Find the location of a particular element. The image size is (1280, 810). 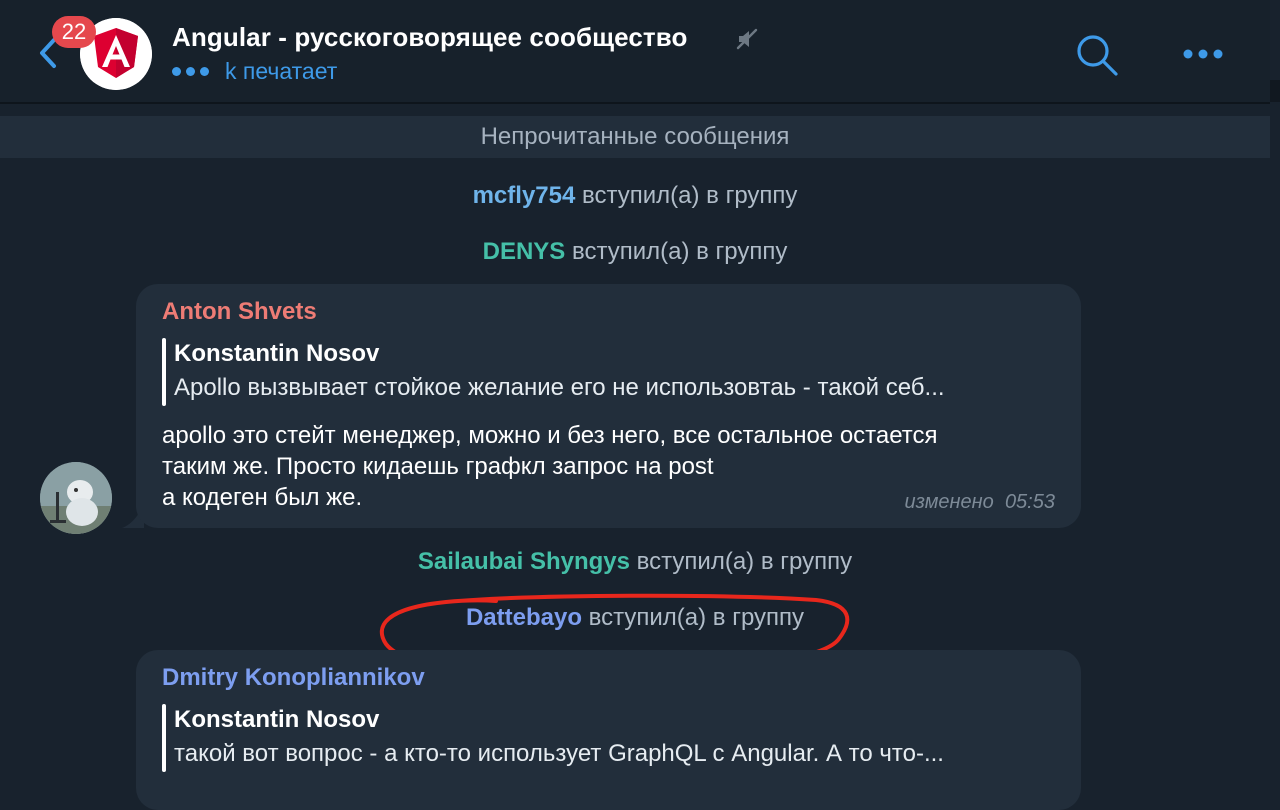

avatar is located at coordinates (76, 498).